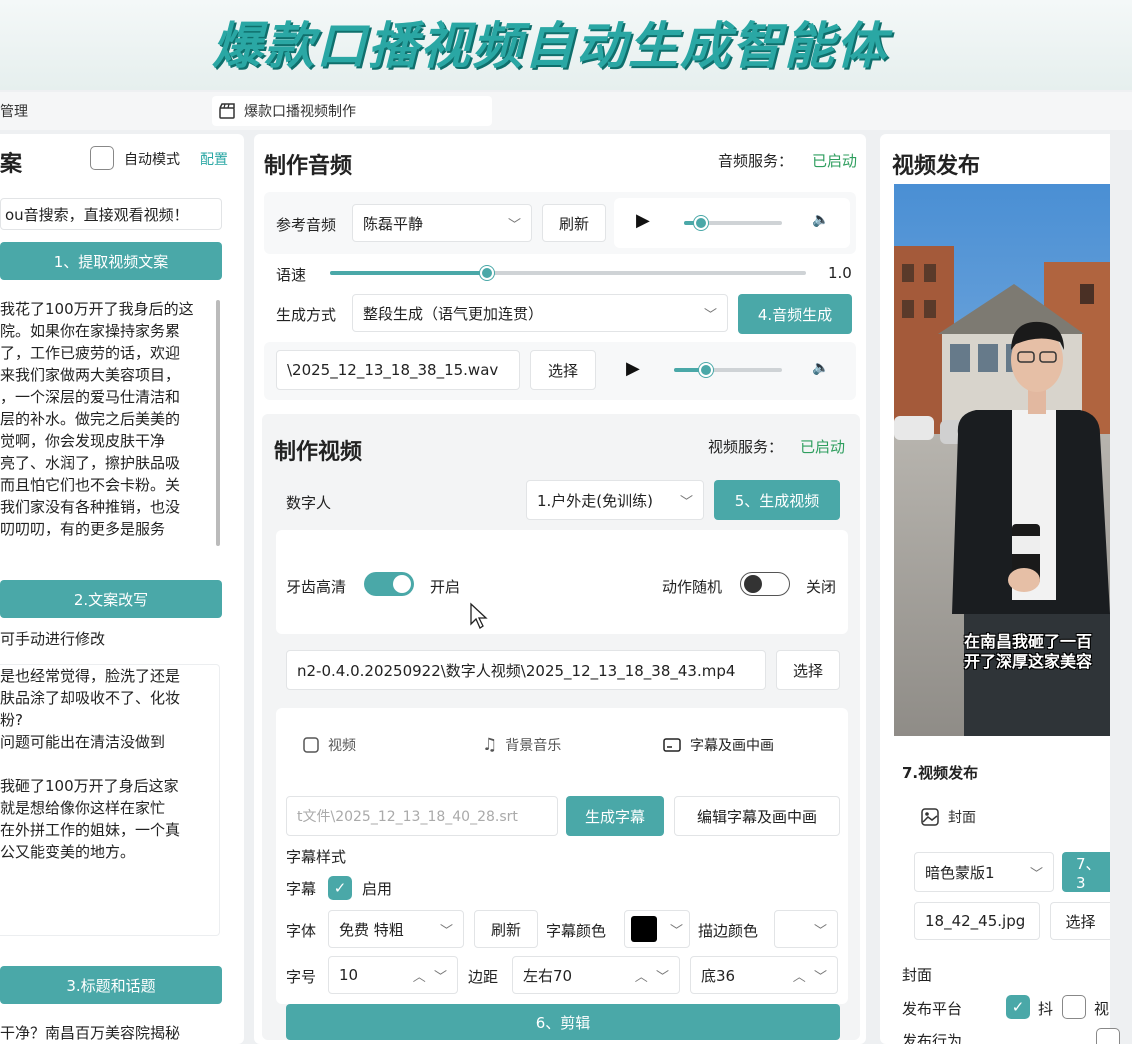  Describe the element at coordinates (733, 223) in the screenshot. I see `ref-audio-progress` at that location.